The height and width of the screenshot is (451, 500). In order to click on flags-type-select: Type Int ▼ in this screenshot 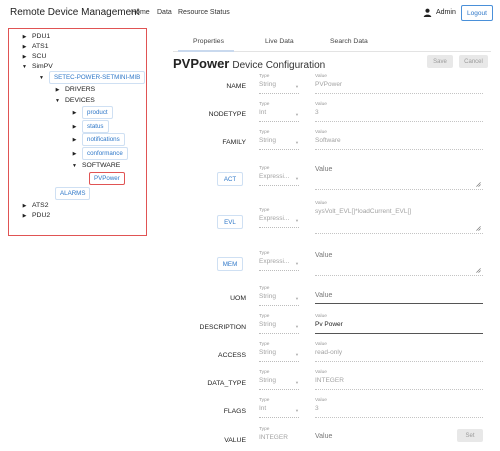, I will do `click(279, 408)`.